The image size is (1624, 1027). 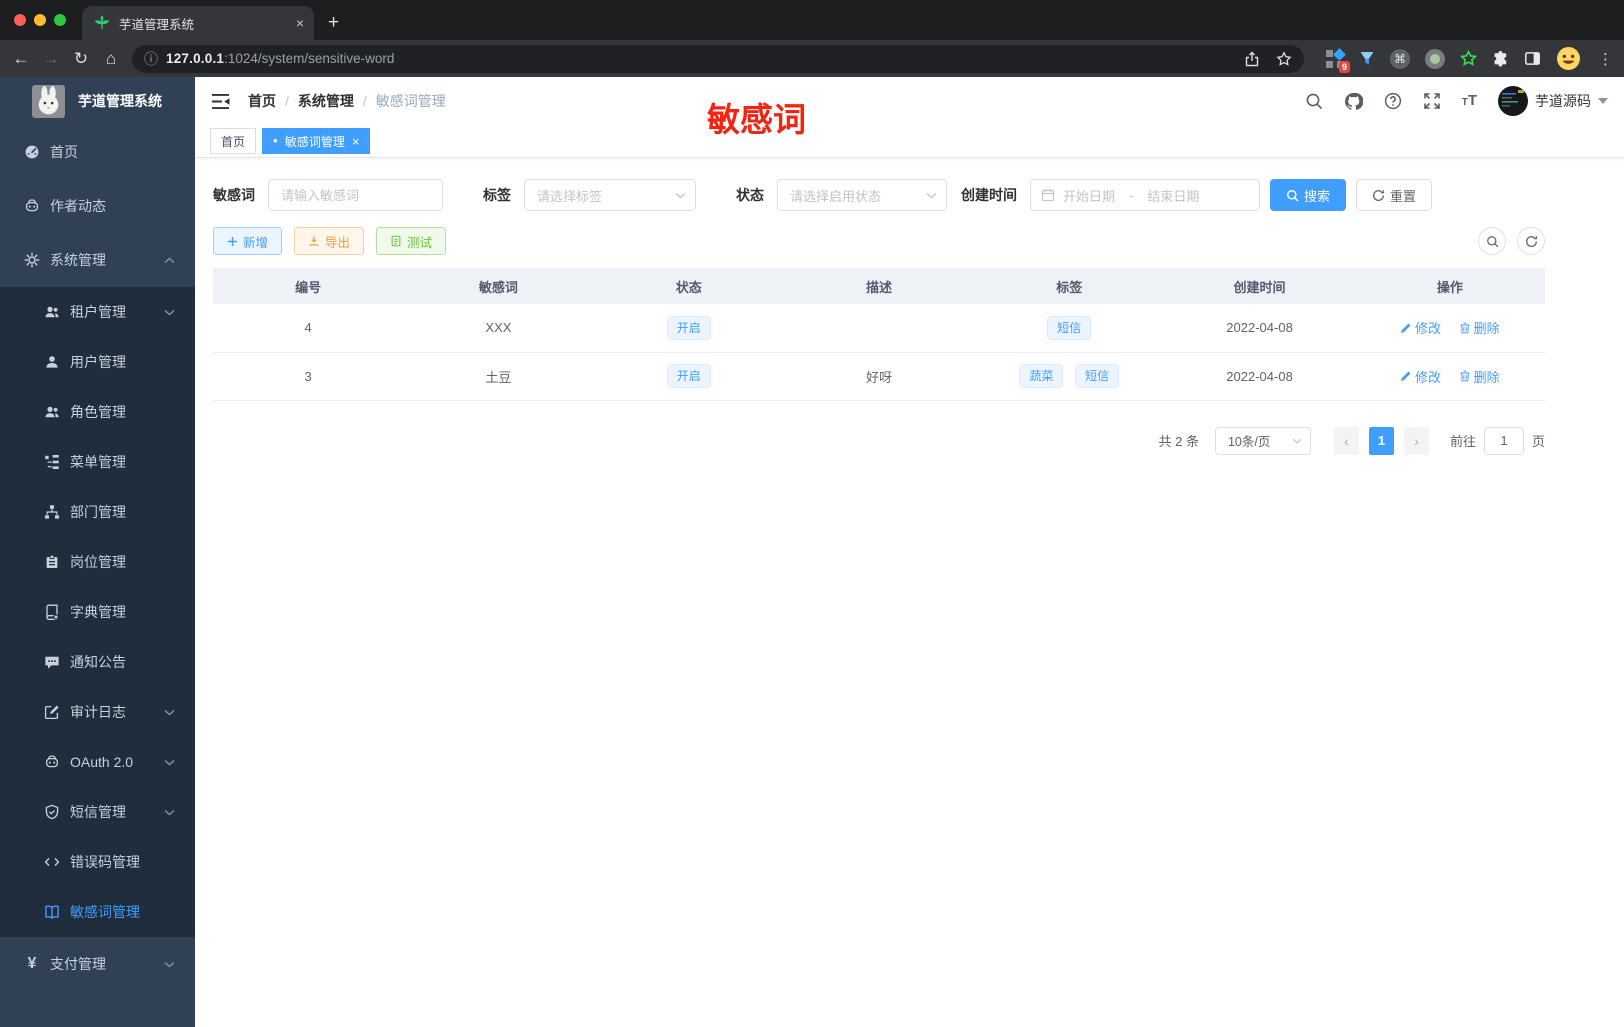 What do you see at coordinates (1553, 101) in the screenshot?
I see `user-menu: 芋道源码` at bounding box center [1553, 101].